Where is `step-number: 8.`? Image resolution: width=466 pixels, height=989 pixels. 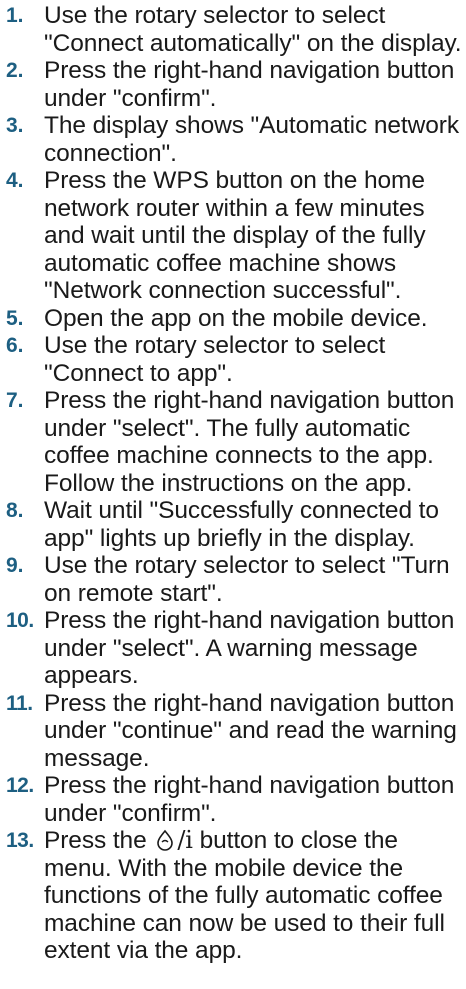
step-number: 8. is located at coordinates (15, 510).